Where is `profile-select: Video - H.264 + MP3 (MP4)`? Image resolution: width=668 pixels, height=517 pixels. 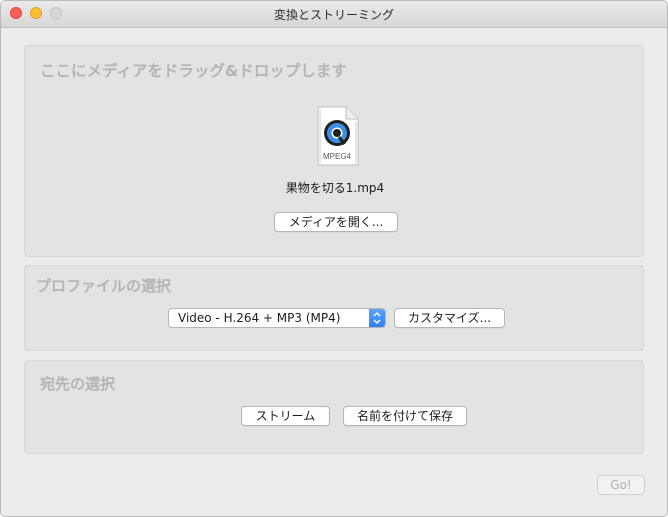
profile-select: Video - H.264 + MP3 (MP4) is located at coordinates (277, 318).